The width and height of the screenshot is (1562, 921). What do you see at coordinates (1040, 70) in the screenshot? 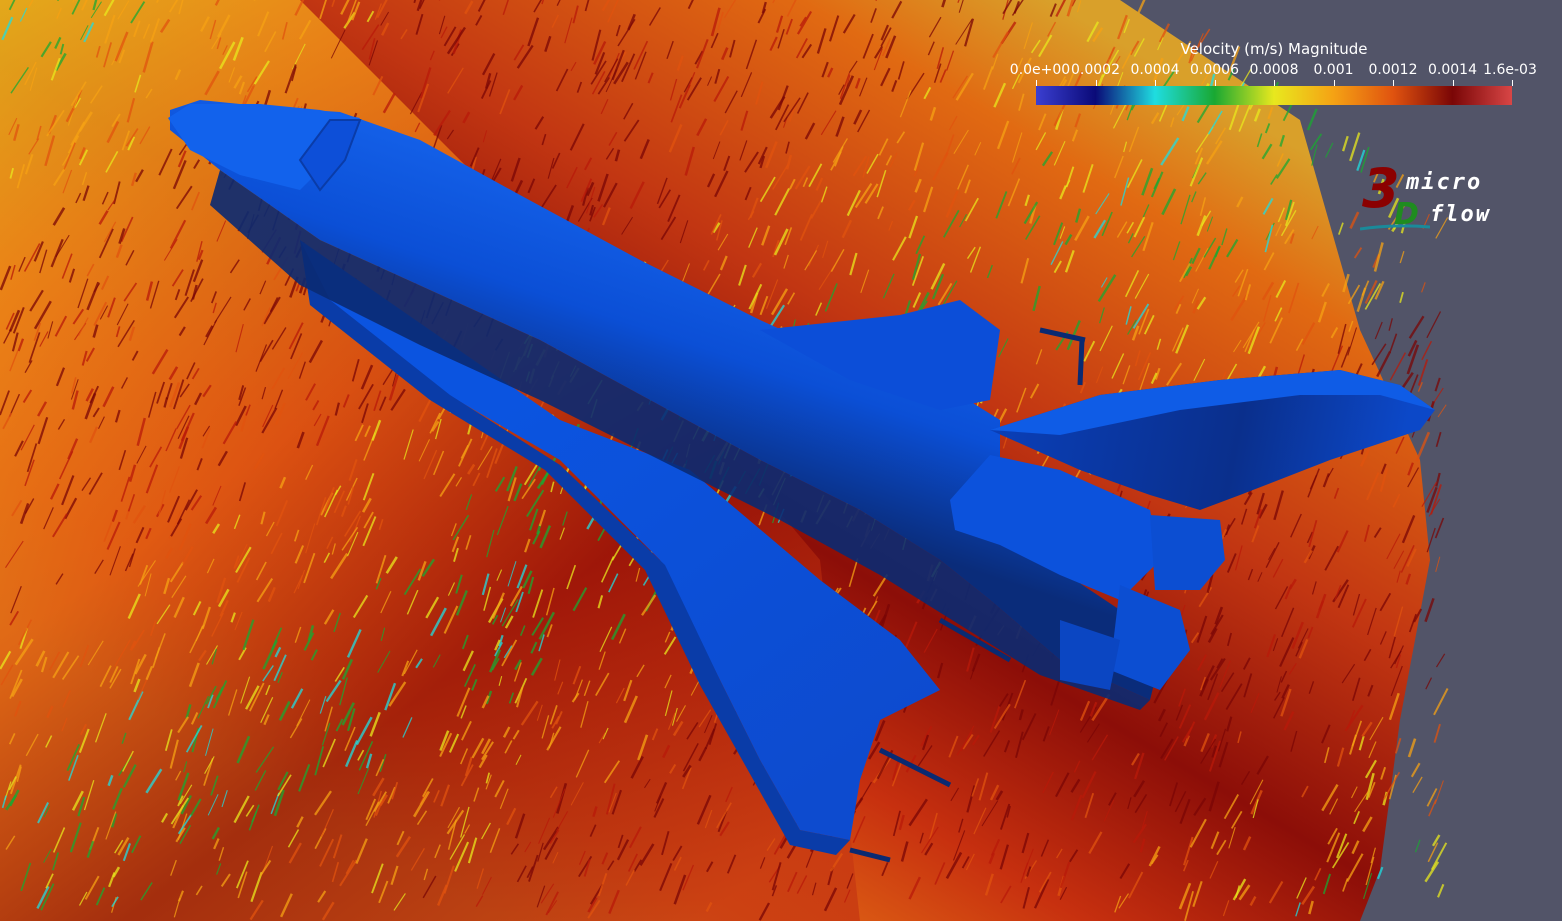
I see `color-legend-label: 0.0e+00` at bounding box center [1040, 70].